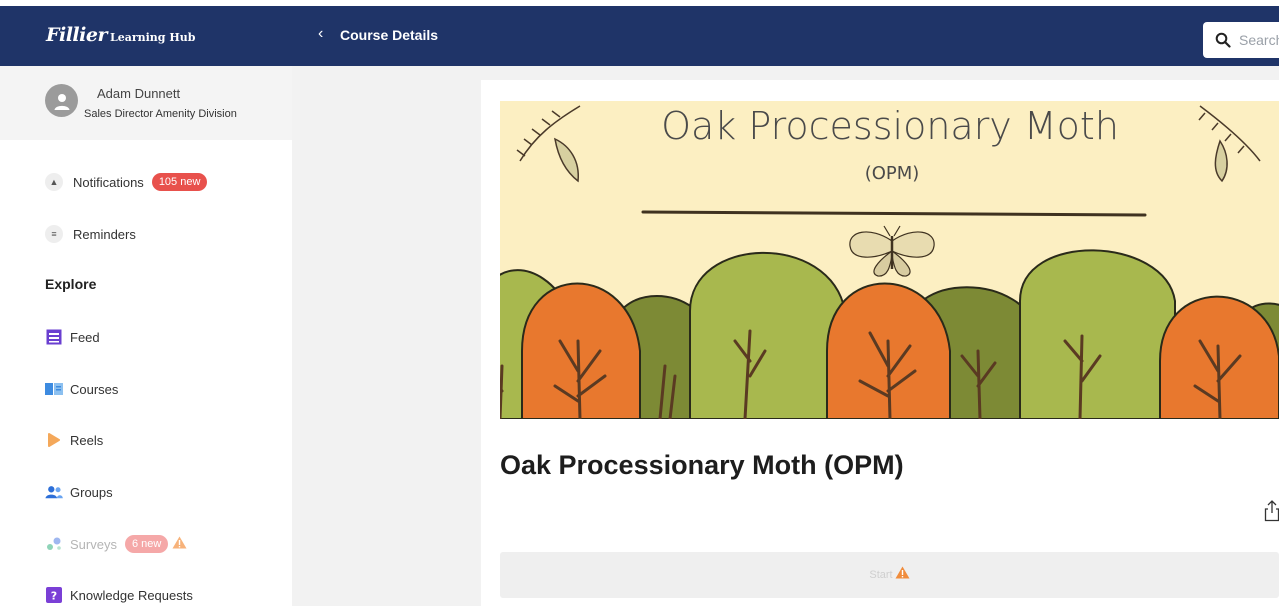 This screenshot has width=1279, height=606. Describe the element at coordinates (146, 544) in the screenshot. I see `surveys-badge: 6 new` at that location.